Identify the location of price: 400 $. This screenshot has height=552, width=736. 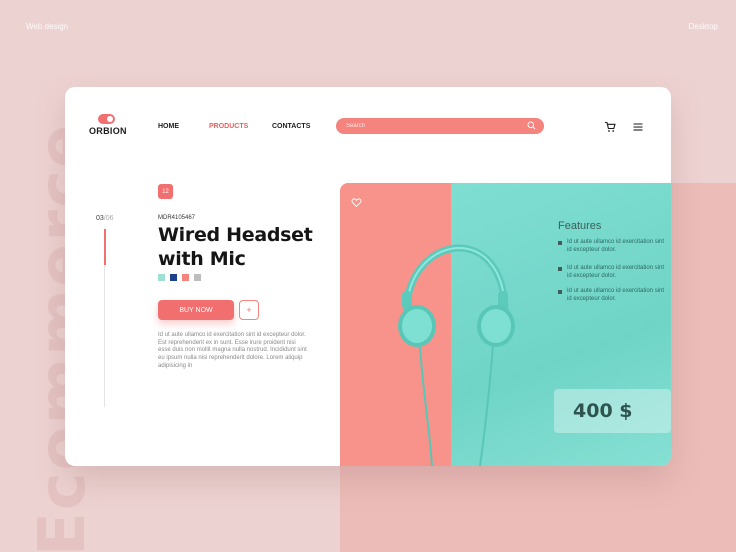
(603, 411).